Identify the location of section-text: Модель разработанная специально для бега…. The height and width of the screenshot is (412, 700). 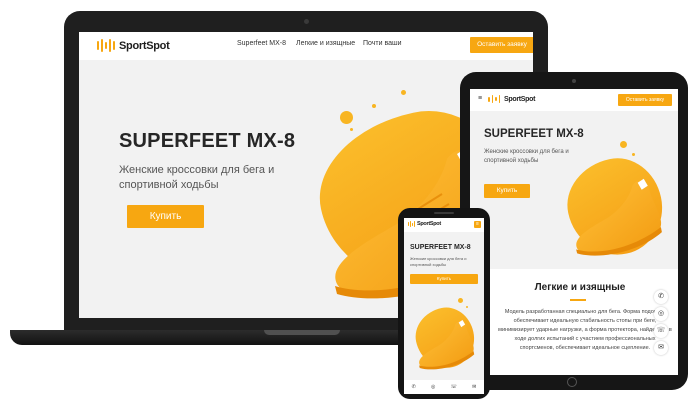
(585, 330).